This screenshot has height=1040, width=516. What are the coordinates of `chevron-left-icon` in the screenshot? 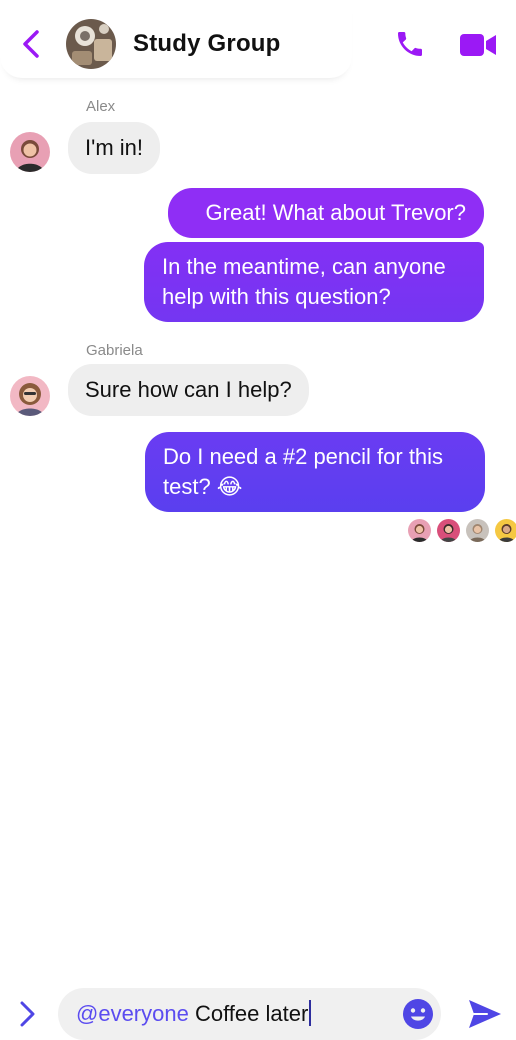 It's located at (31, 44).